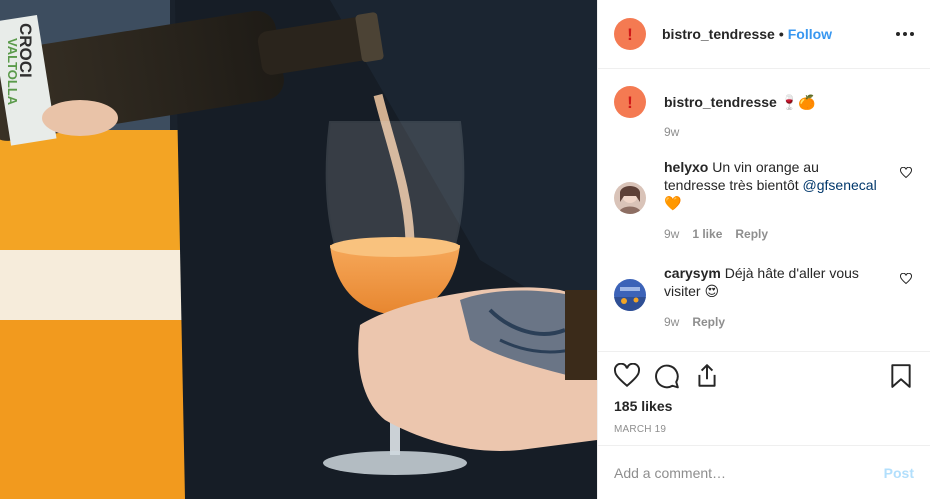  I want to click on post-actions: 185 likes MARCH 19, so click(764, 398).